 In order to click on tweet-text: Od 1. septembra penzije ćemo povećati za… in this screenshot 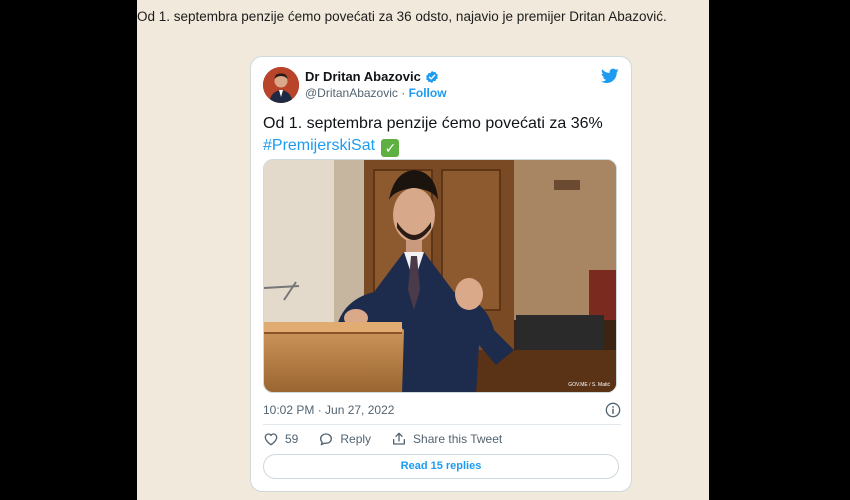, I will do `click(443, 135)`.